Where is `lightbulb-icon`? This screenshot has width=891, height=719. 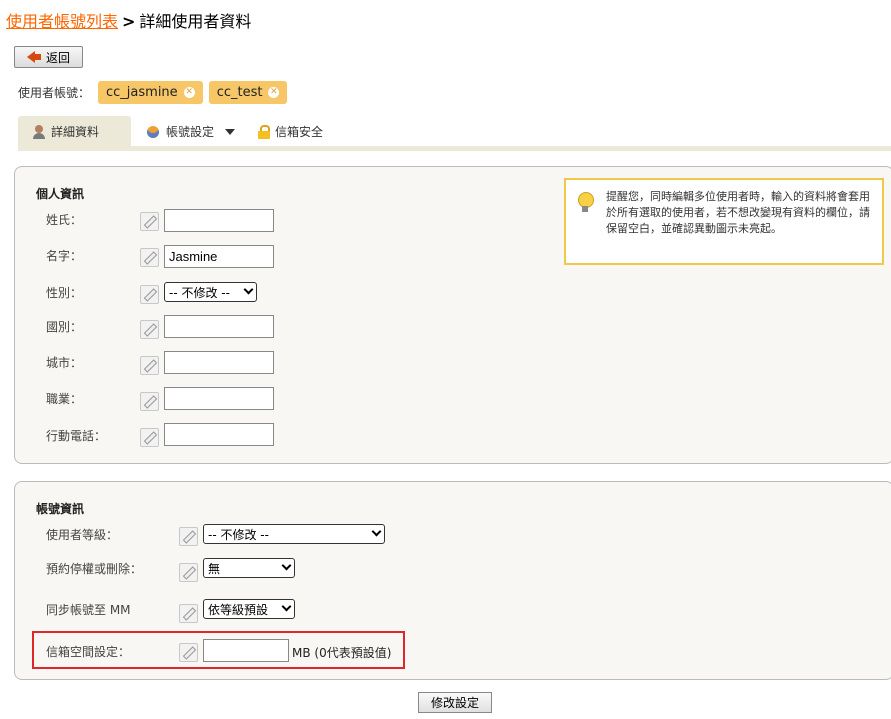 lightbulb-icon is located at coordinates (585, 203).